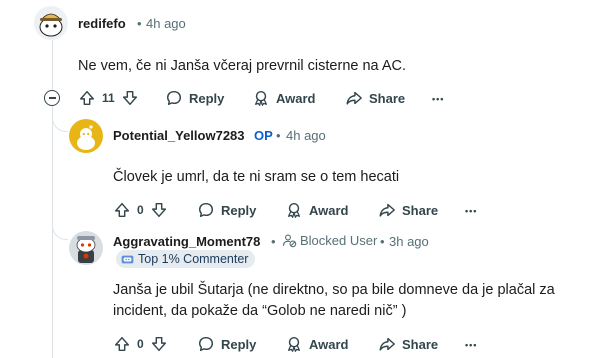 The height and width of the screenshot is (358, 594). I want to click on comment-author: Aggravating_Moment78, so click(186, 241).